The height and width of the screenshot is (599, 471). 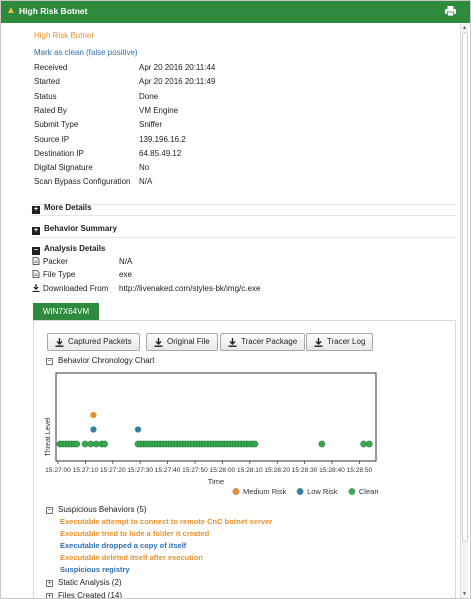 I want to click on y-axis-label: Threat Level, so click(x=48, y=436).